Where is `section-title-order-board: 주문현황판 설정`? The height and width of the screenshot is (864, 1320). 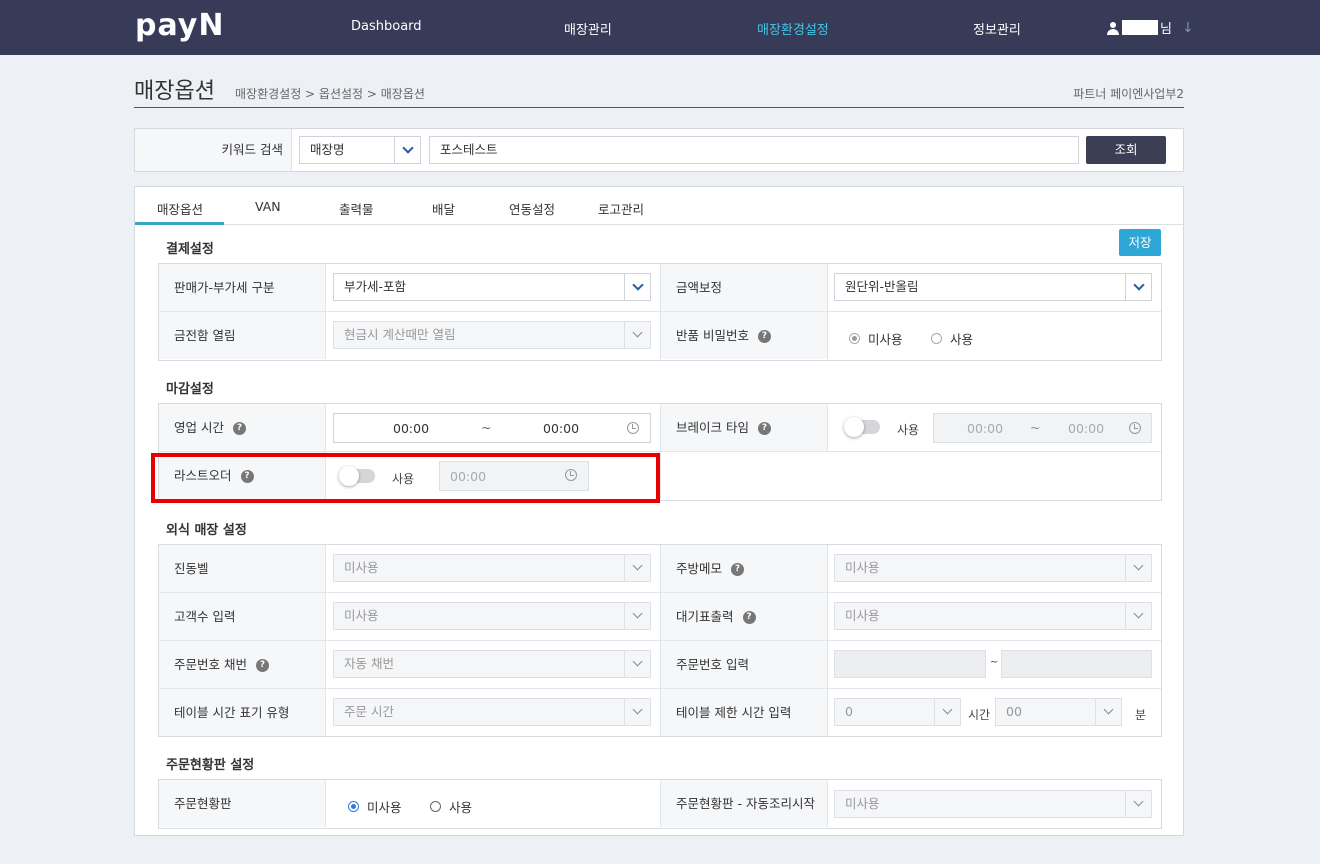
section-title-order-board: 주문현황판 설정 is located at coordinates (210, 765).